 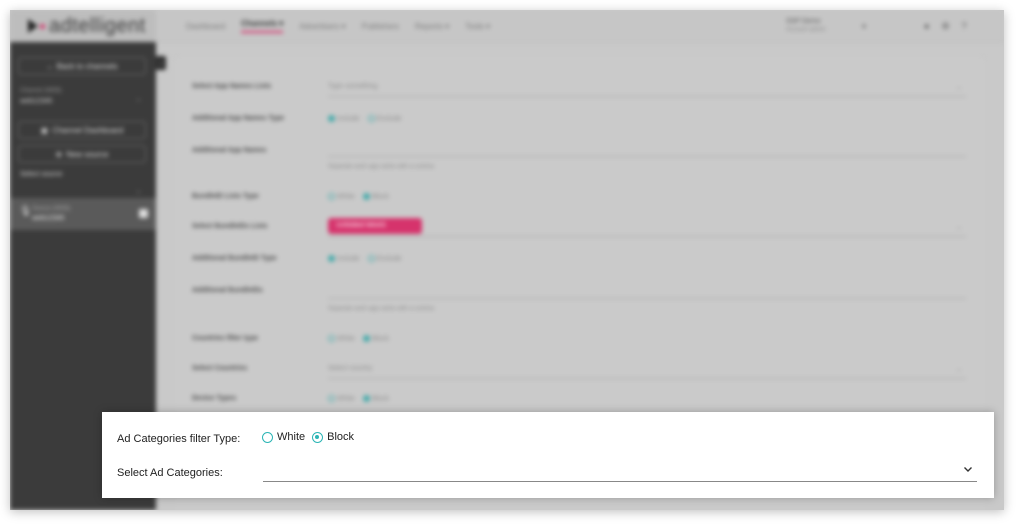 I want to click on channel-caption: Channel (WEB), so click(x=41, y=91).